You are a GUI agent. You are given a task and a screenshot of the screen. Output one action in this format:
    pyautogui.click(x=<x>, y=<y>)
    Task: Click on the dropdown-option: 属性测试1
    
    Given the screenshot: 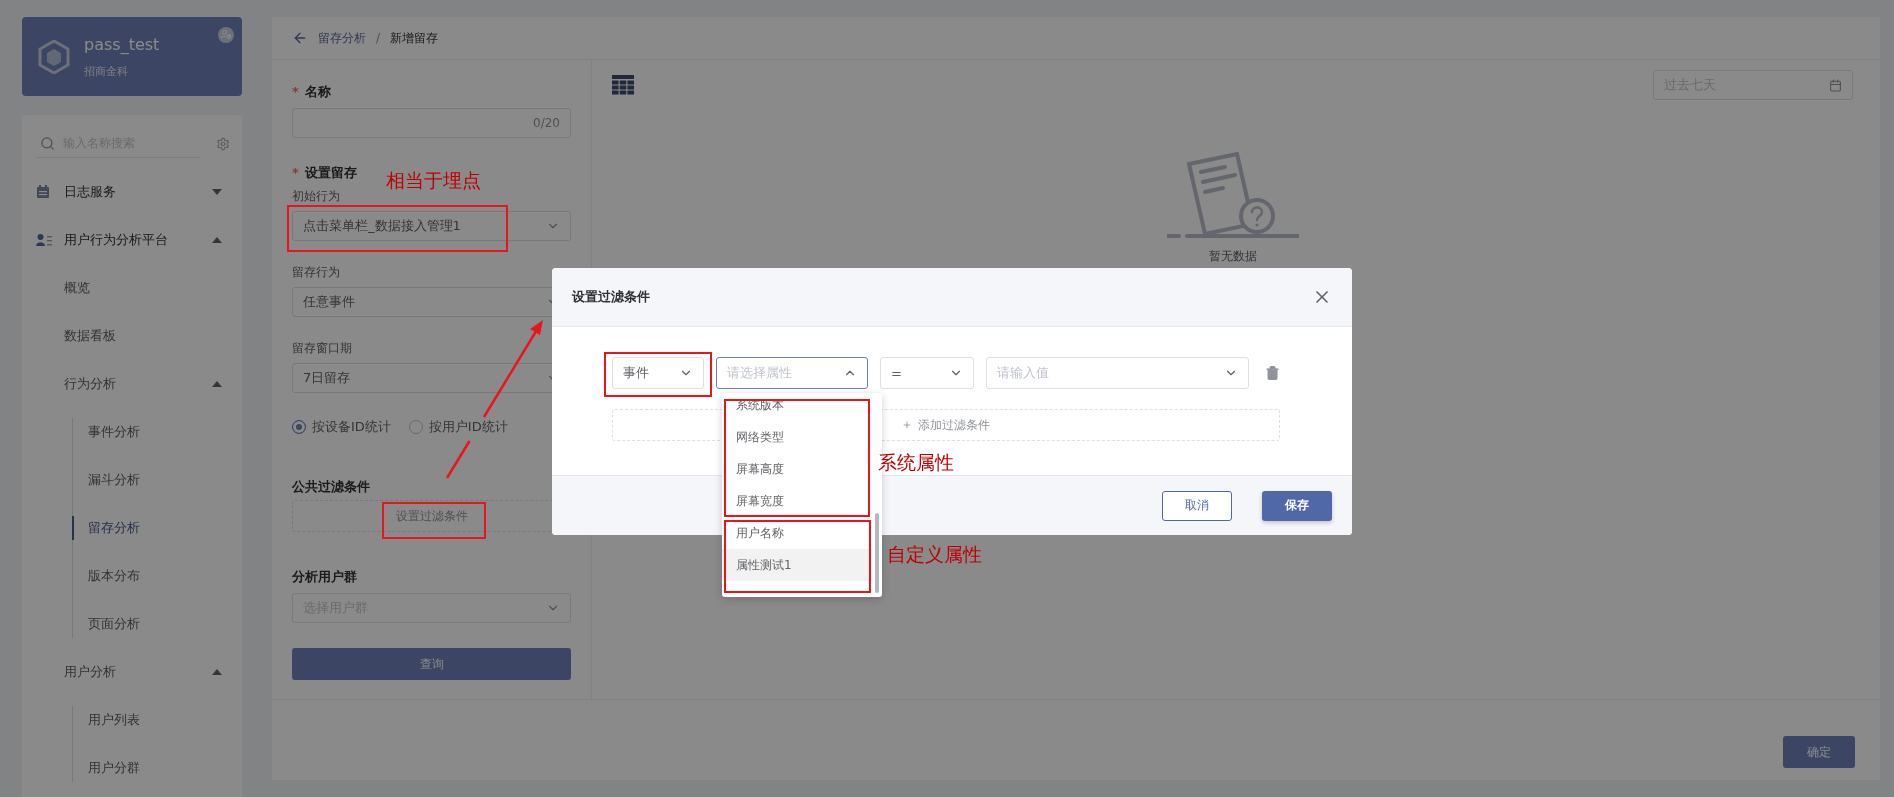 What is the action you would take?
    pyautogui.click(x=797, y=565)
    